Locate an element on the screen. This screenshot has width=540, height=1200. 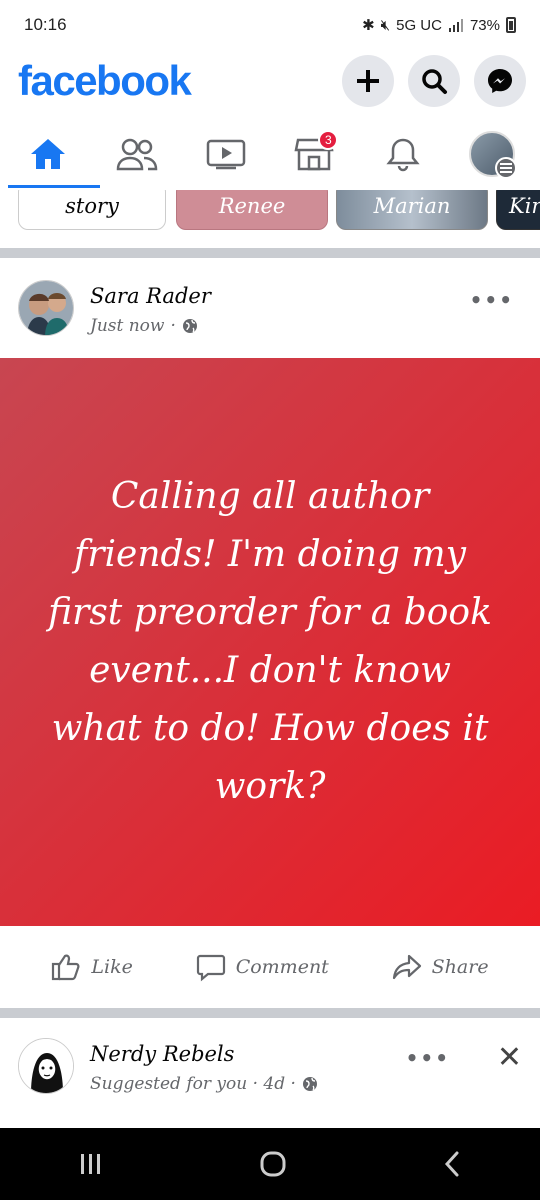
stories-strip: story Renee Marian Kir is located at coordinates (270, 211).